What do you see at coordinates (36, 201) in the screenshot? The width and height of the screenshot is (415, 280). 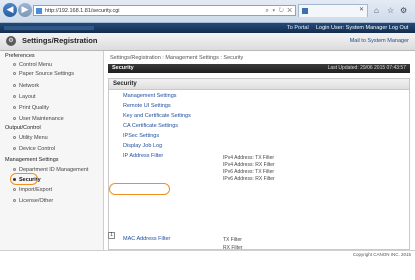 I see `sidebar-item-label: License/Other` at bounding box center [36, 201].